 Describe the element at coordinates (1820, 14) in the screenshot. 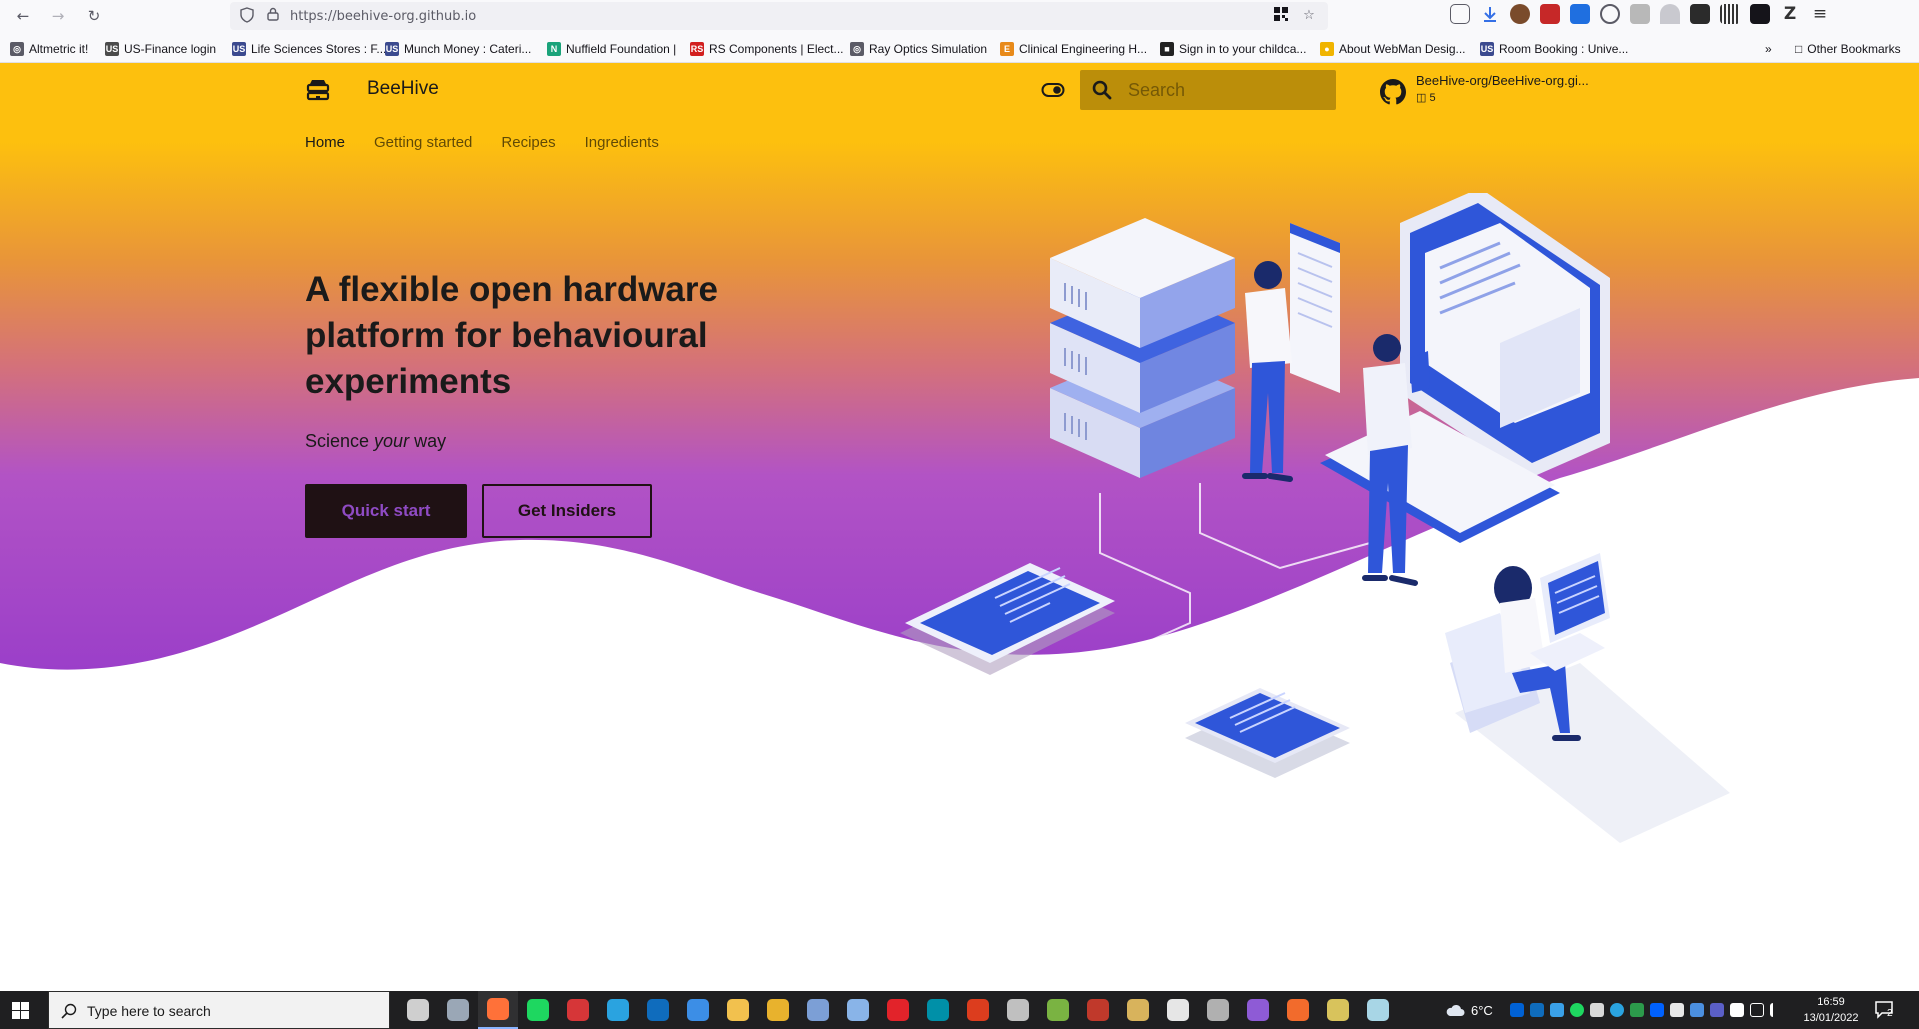

I see `menu-icon: ≡` at that location.